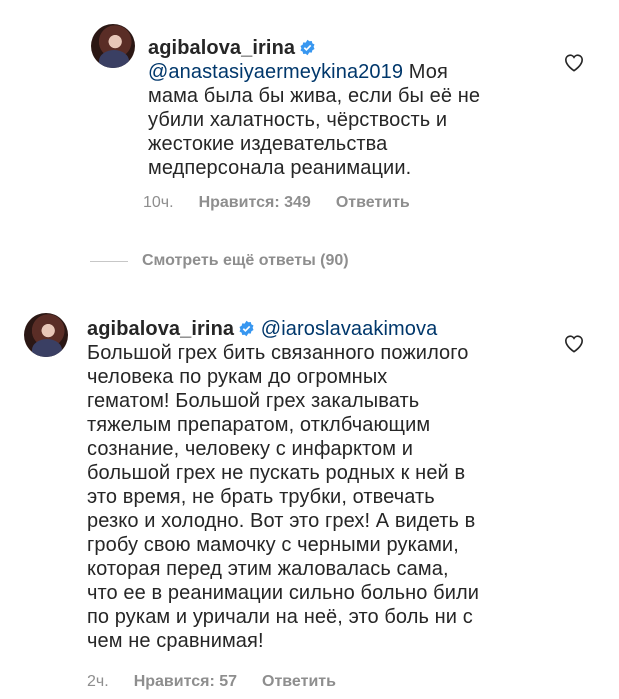 The image size is (619, 699). What do you see at coordinates (245, 260) in the screenshot?
I see `view-more-replies-label: Смотреть ещё ответы (90)` at bounding box center [245, 260].